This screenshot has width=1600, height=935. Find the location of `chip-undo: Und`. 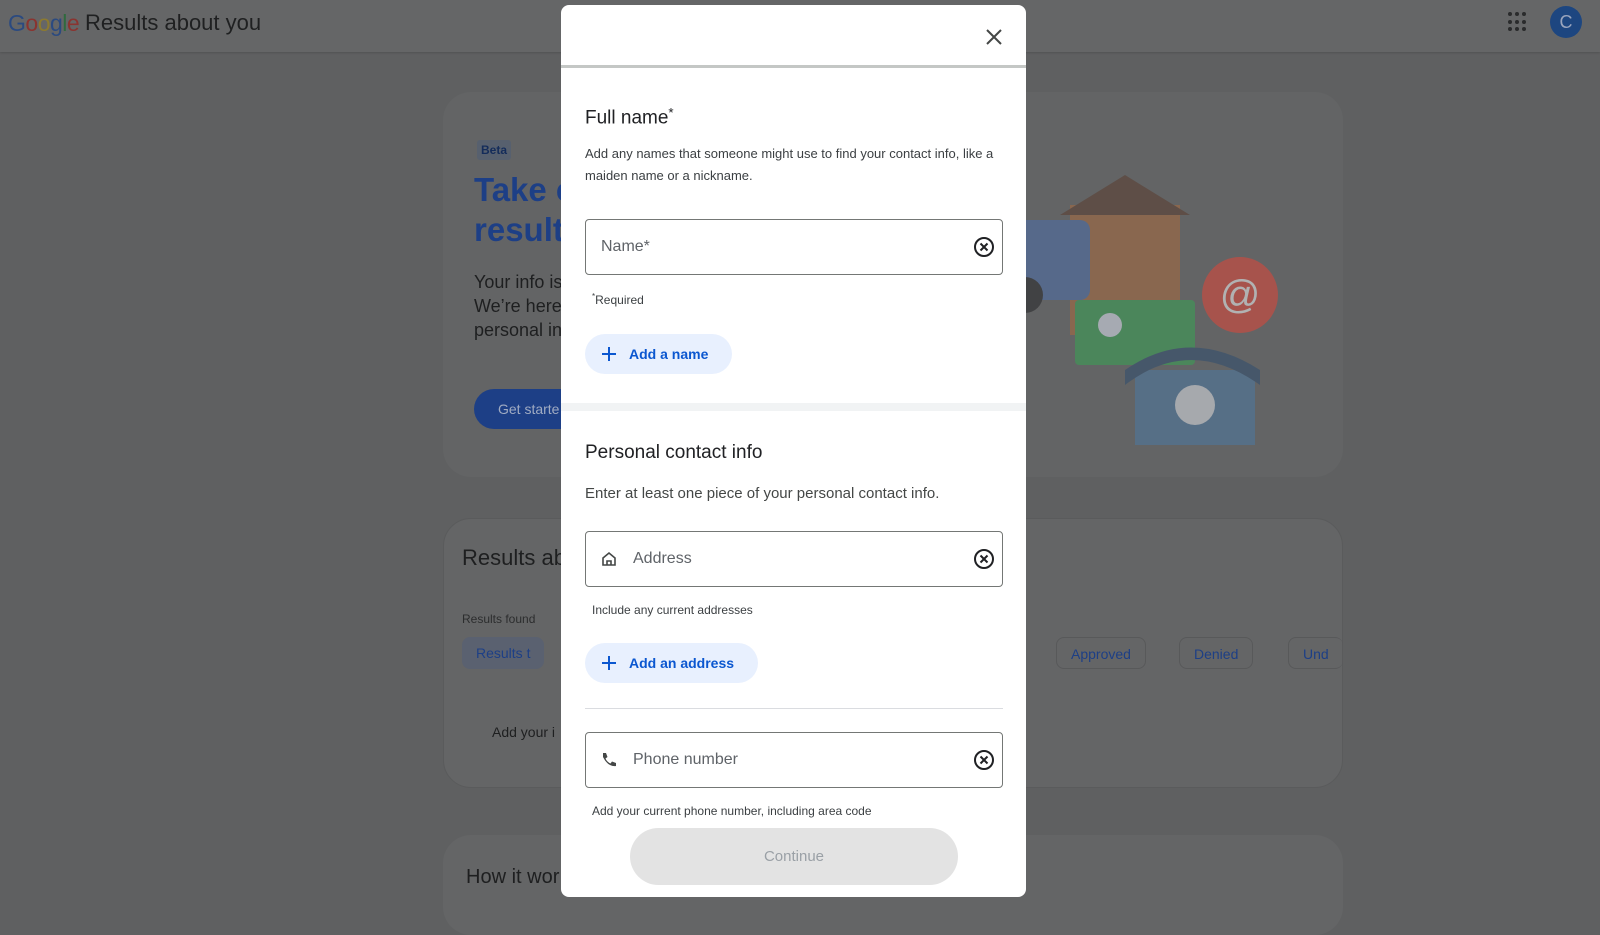

chip-undo: Und is located at coordinates (1315, 653).